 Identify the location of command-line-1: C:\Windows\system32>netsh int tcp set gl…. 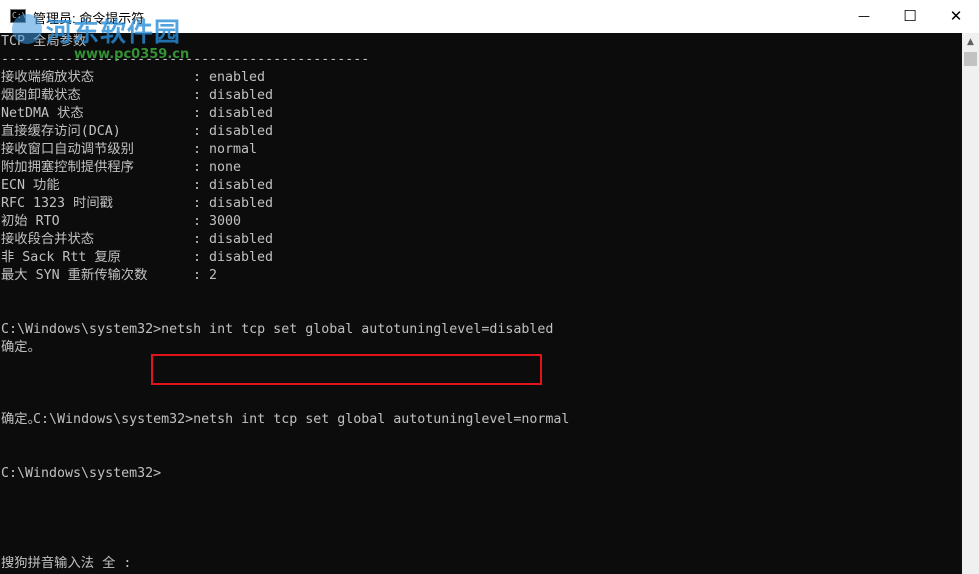
(277, 329).